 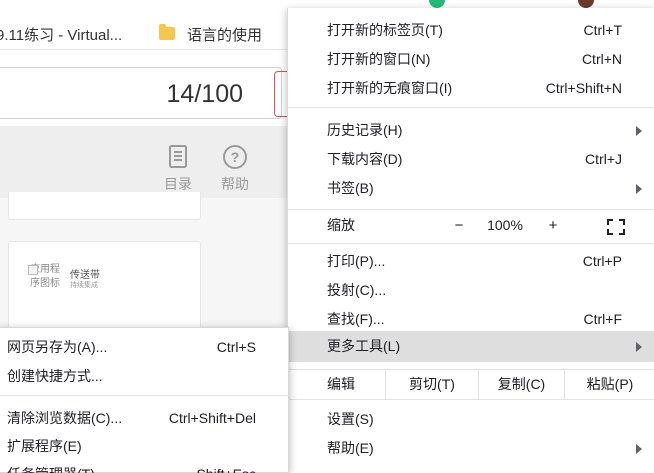 What do you see at coordinates (553, 225) in the screenshot?
I see `zoom-in-button: +` at bounding box center [553, 225].